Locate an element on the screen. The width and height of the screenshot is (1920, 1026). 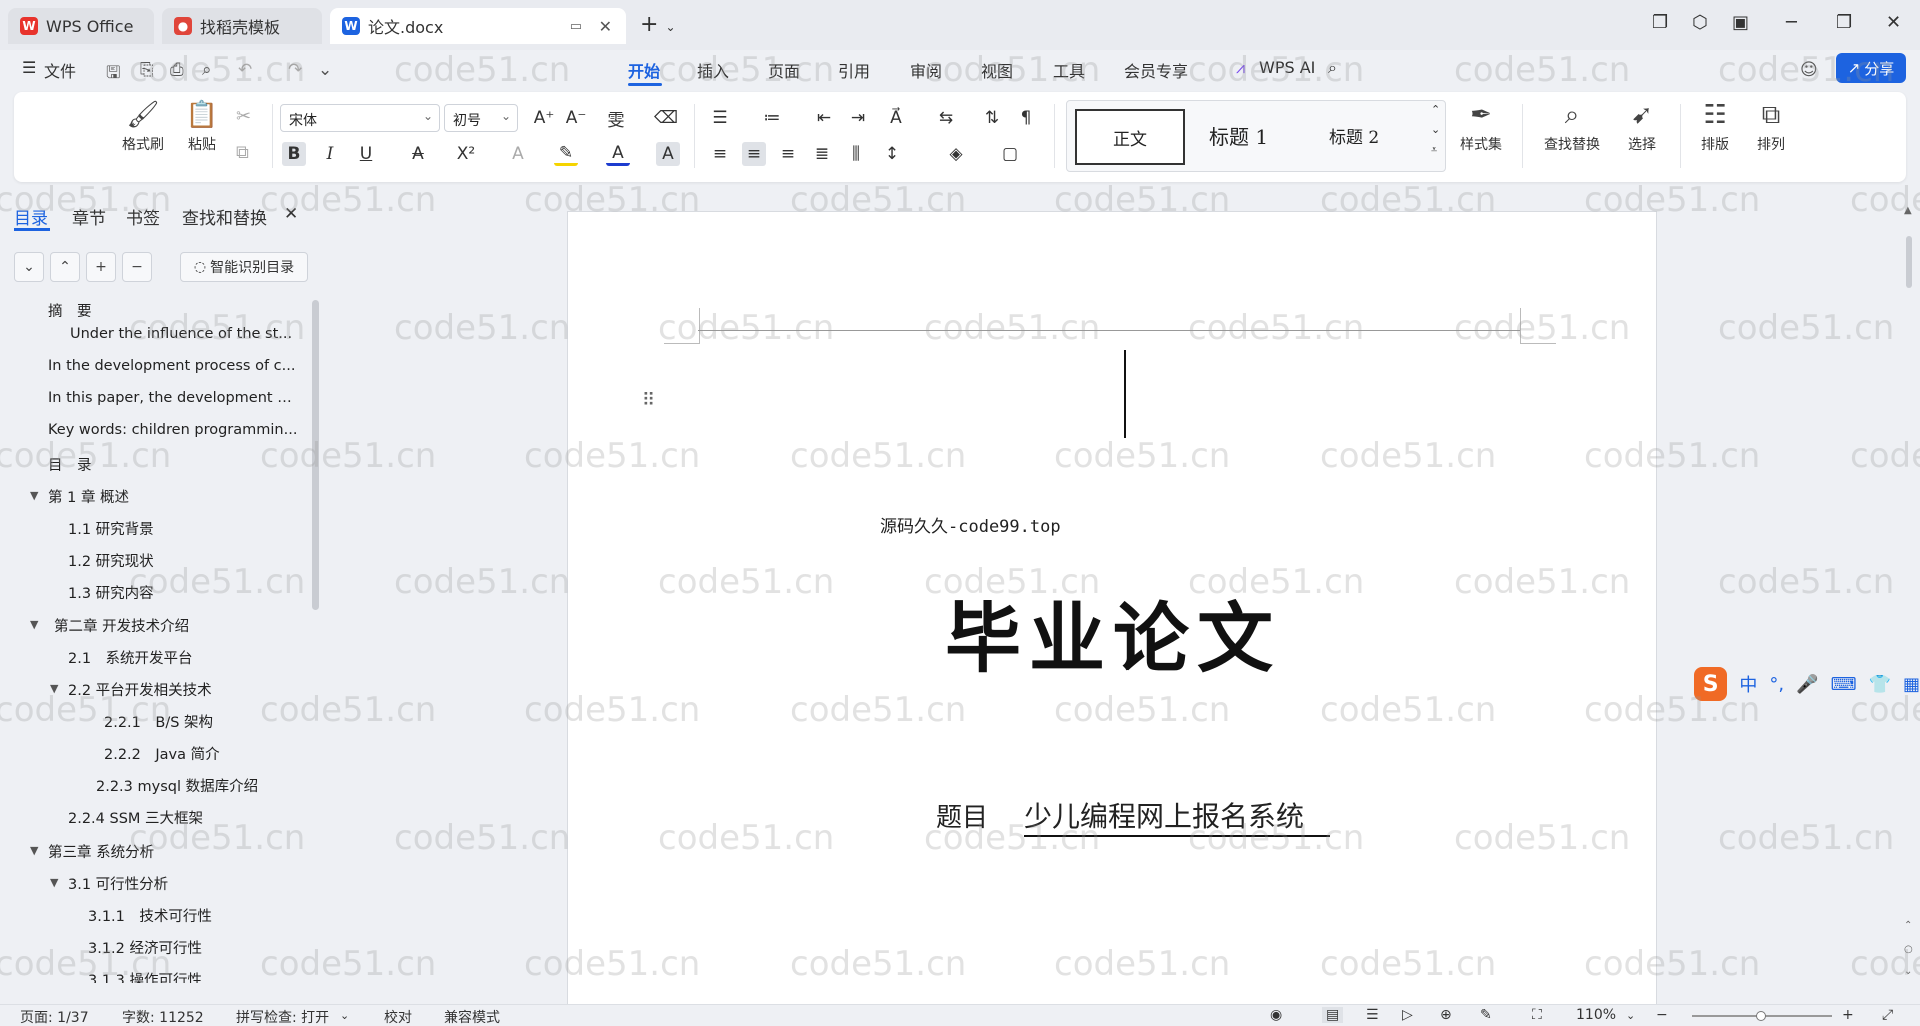
toc-item: 2.2.4 SSM 三大框架 is located at coordinates (183, 819).